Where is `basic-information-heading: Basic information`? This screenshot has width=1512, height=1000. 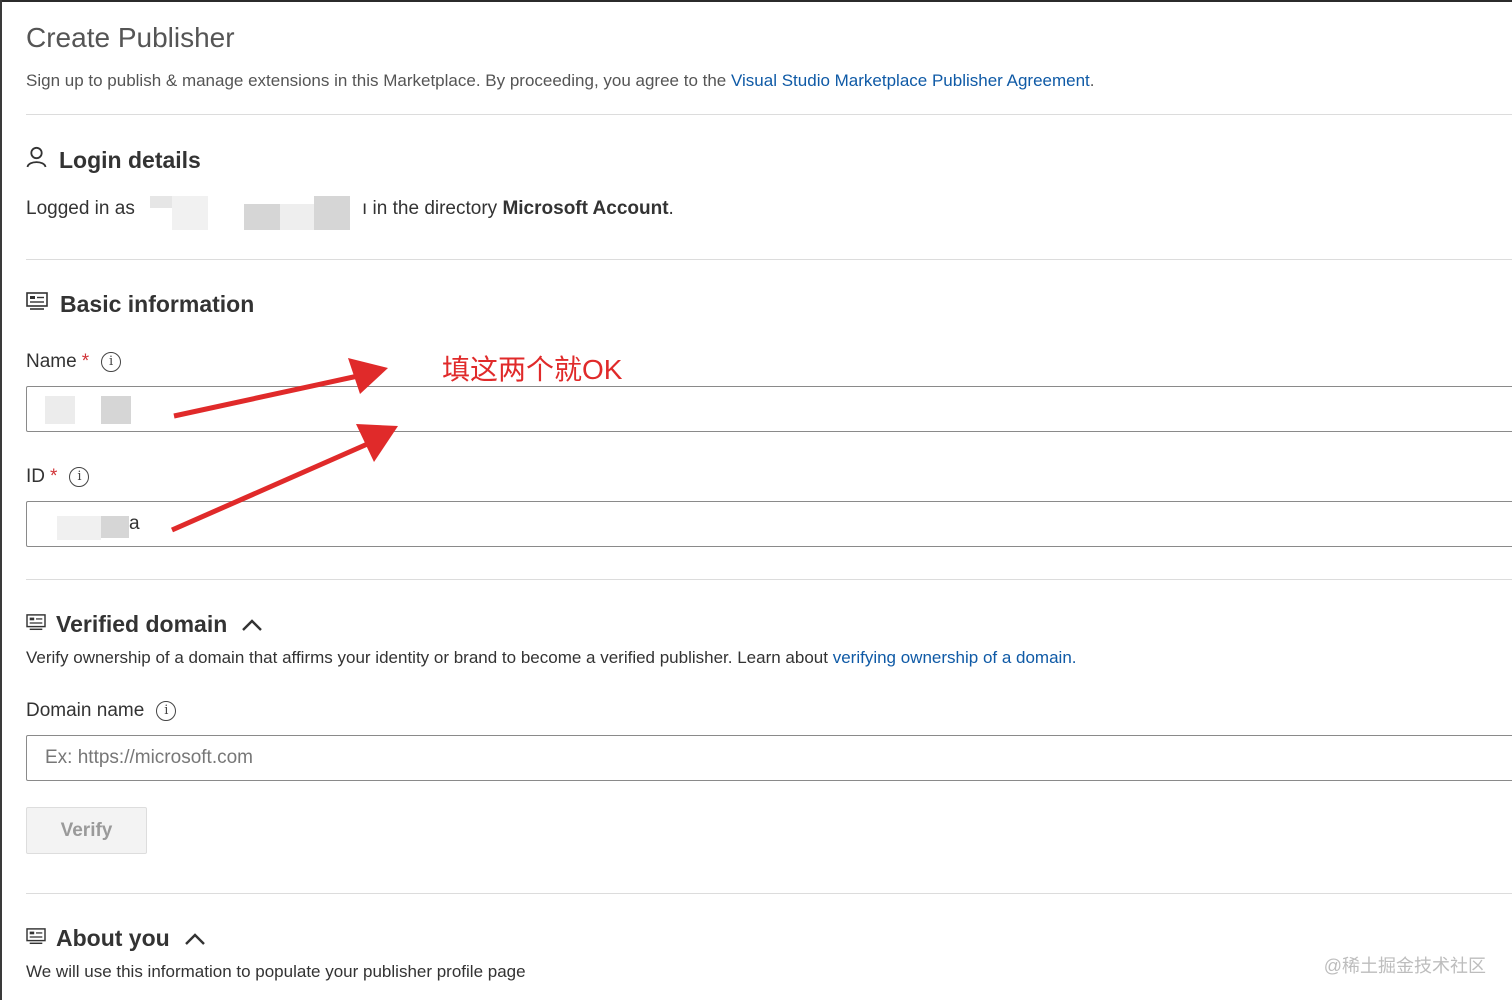 basic-information-heading: Basic information is located at coordinates (140, 304).